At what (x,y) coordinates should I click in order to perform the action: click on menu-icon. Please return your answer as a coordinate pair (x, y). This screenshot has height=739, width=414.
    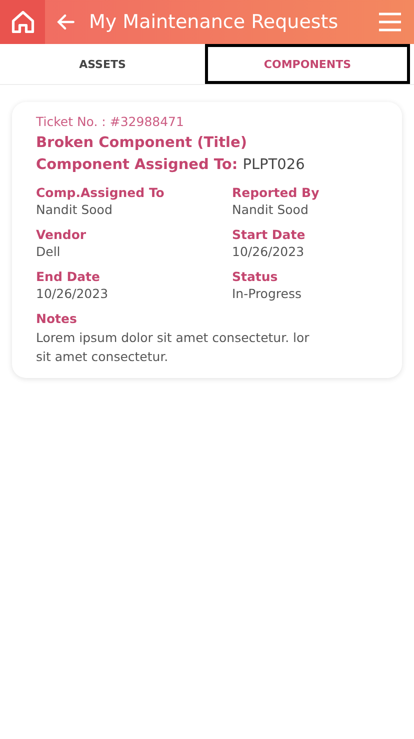
    Looking at the image, I should click on (390, 22).